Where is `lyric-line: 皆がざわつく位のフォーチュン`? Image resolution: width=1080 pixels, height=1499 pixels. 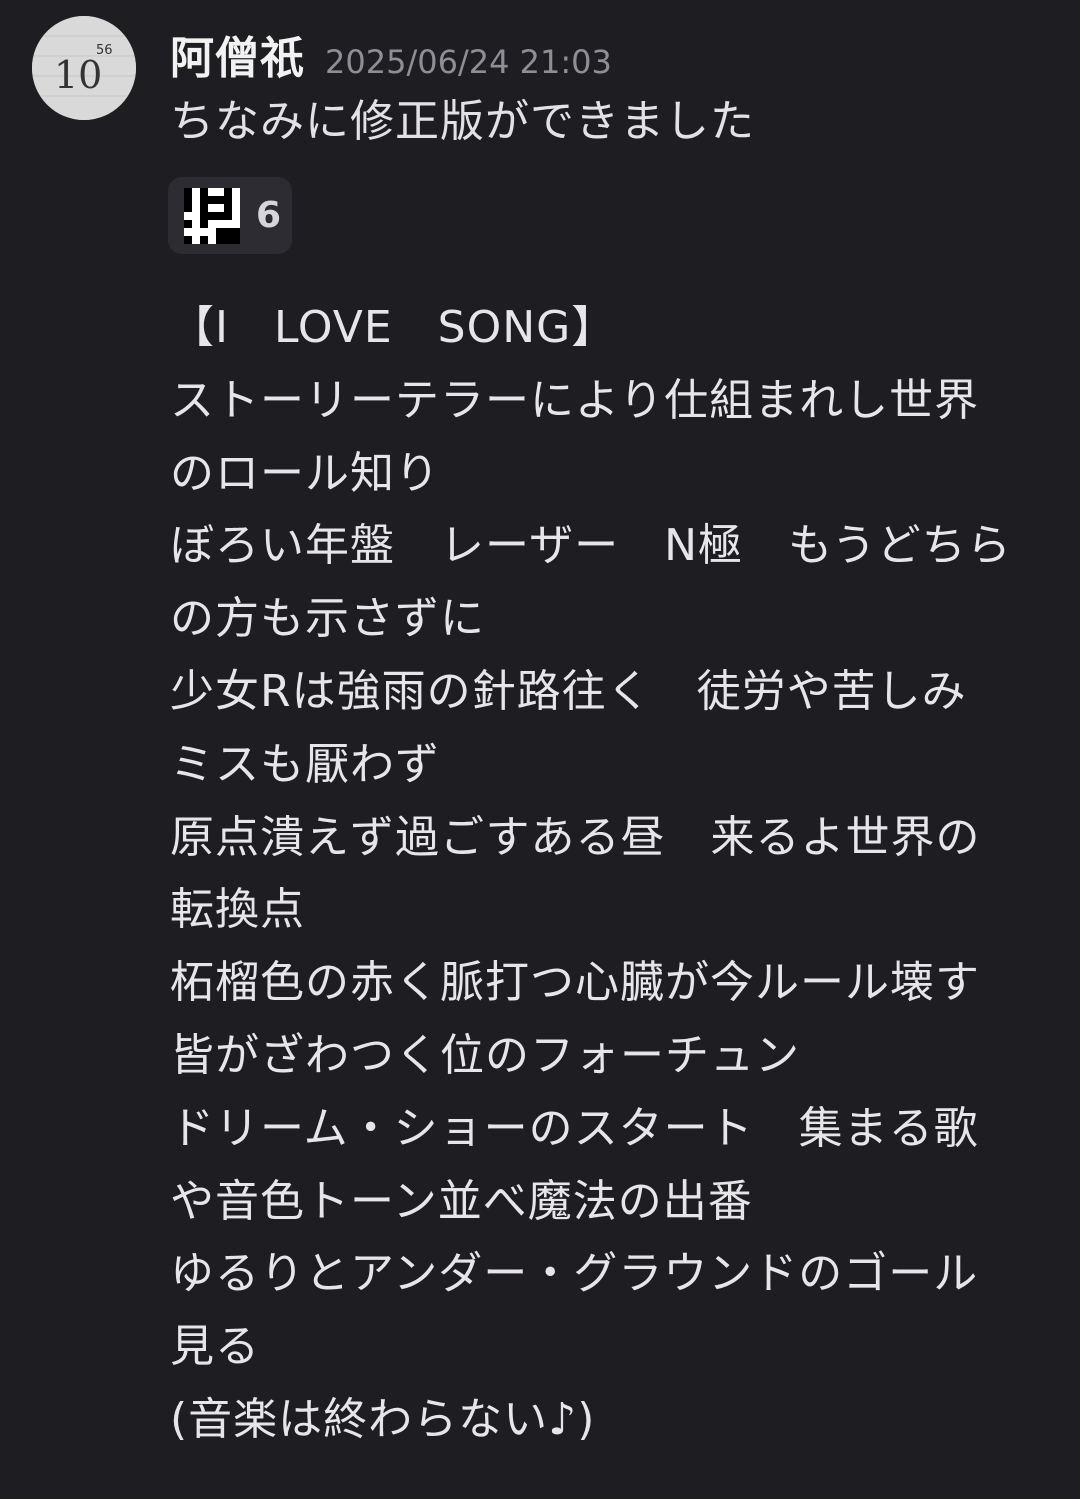
lyric-line: 皆がざわつく位のフォーチュン is located at coordinates (485, 1055).